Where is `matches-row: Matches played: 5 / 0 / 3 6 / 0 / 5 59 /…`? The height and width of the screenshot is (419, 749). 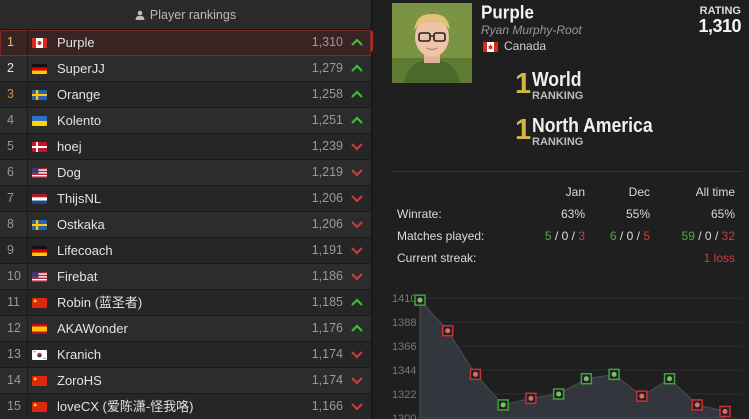
matches-row: Matches played: 5 / 0 / 3 6 / 0 / 5 59 /… is located at coordinates (567, 237).